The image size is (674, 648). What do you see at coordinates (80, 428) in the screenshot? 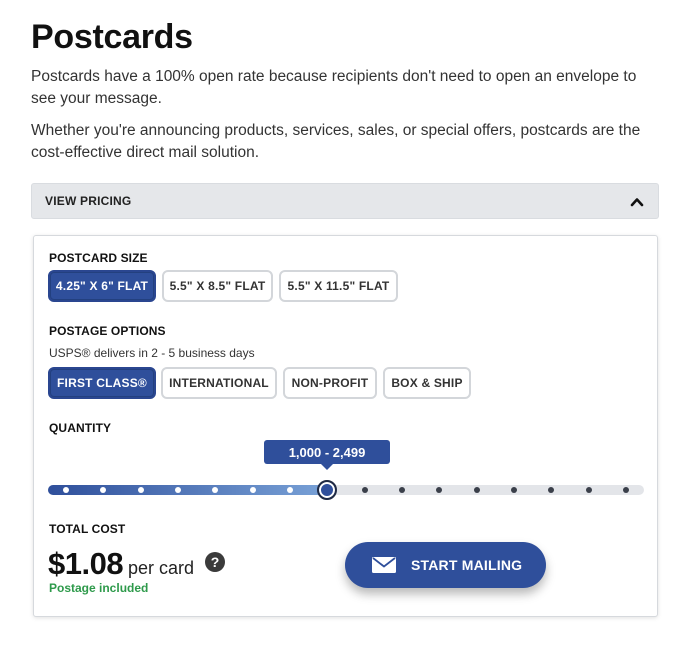
I see `quantity-label: QUANTITY` at bounding box center [80, 428].